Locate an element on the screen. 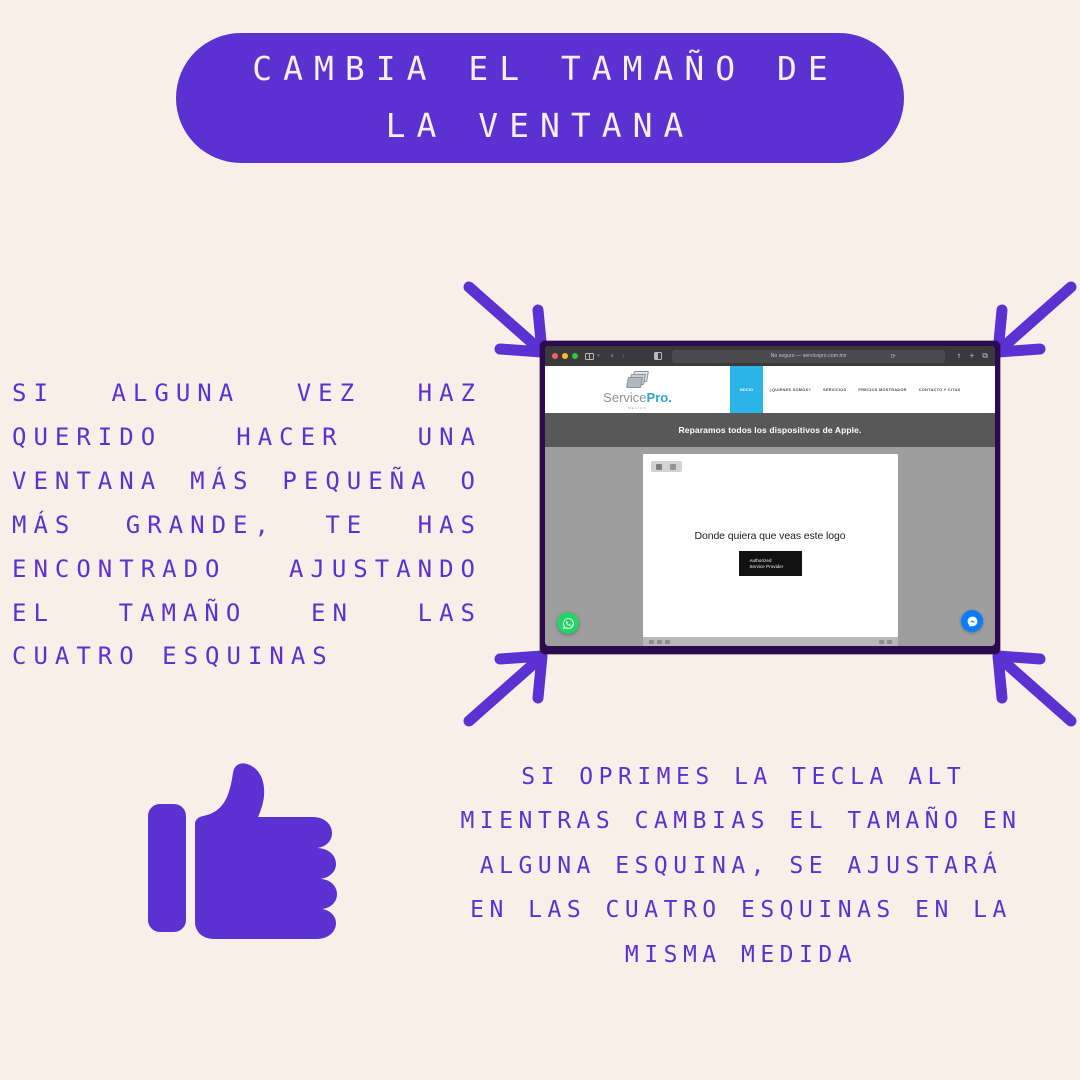 This screenshot has width=1080, height=1080. new-tab-icon: + is located at coordinates (971, 356).